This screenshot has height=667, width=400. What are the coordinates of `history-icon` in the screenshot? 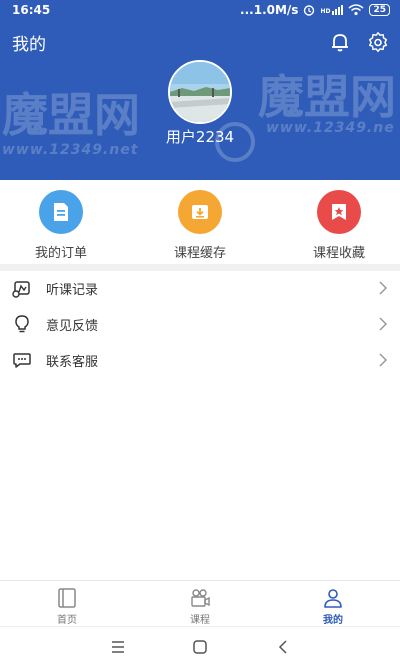 It's located at (21, 289).